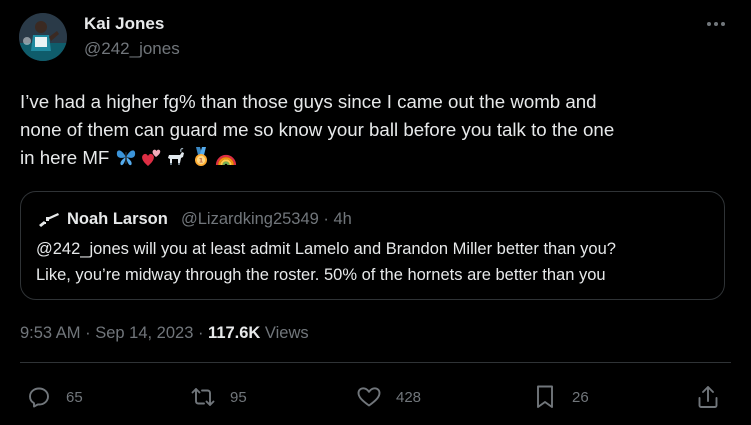 The height and width of the screenshot is (425, 751). I want to click on tweet-timestamp: 9:53 AM · Sep 14, 2023 ·, so click(114, 333).